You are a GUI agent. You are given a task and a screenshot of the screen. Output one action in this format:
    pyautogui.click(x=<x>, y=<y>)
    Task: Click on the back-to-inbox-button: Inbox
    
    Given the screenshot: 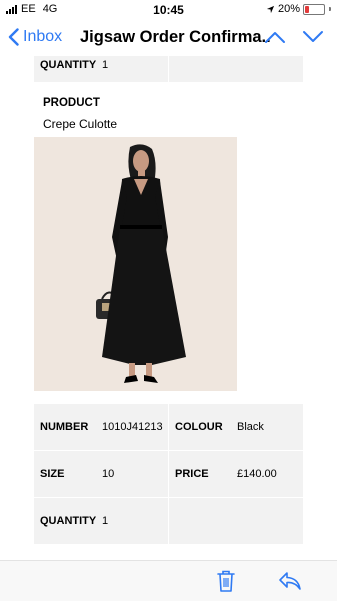 What is the action you would take?
    pyautogui.click(x=35, y=37)
    